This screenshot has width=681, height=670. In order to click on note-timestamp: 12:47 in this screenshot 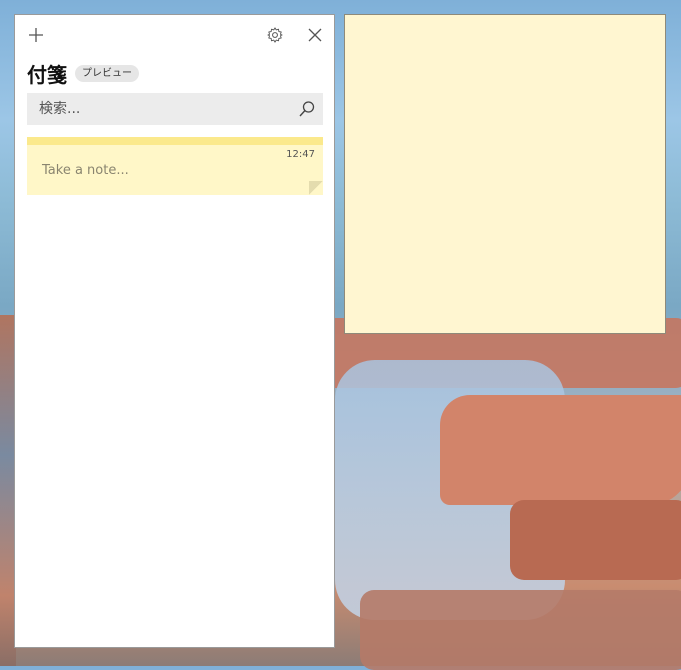, I will do `click(300, 154)`.